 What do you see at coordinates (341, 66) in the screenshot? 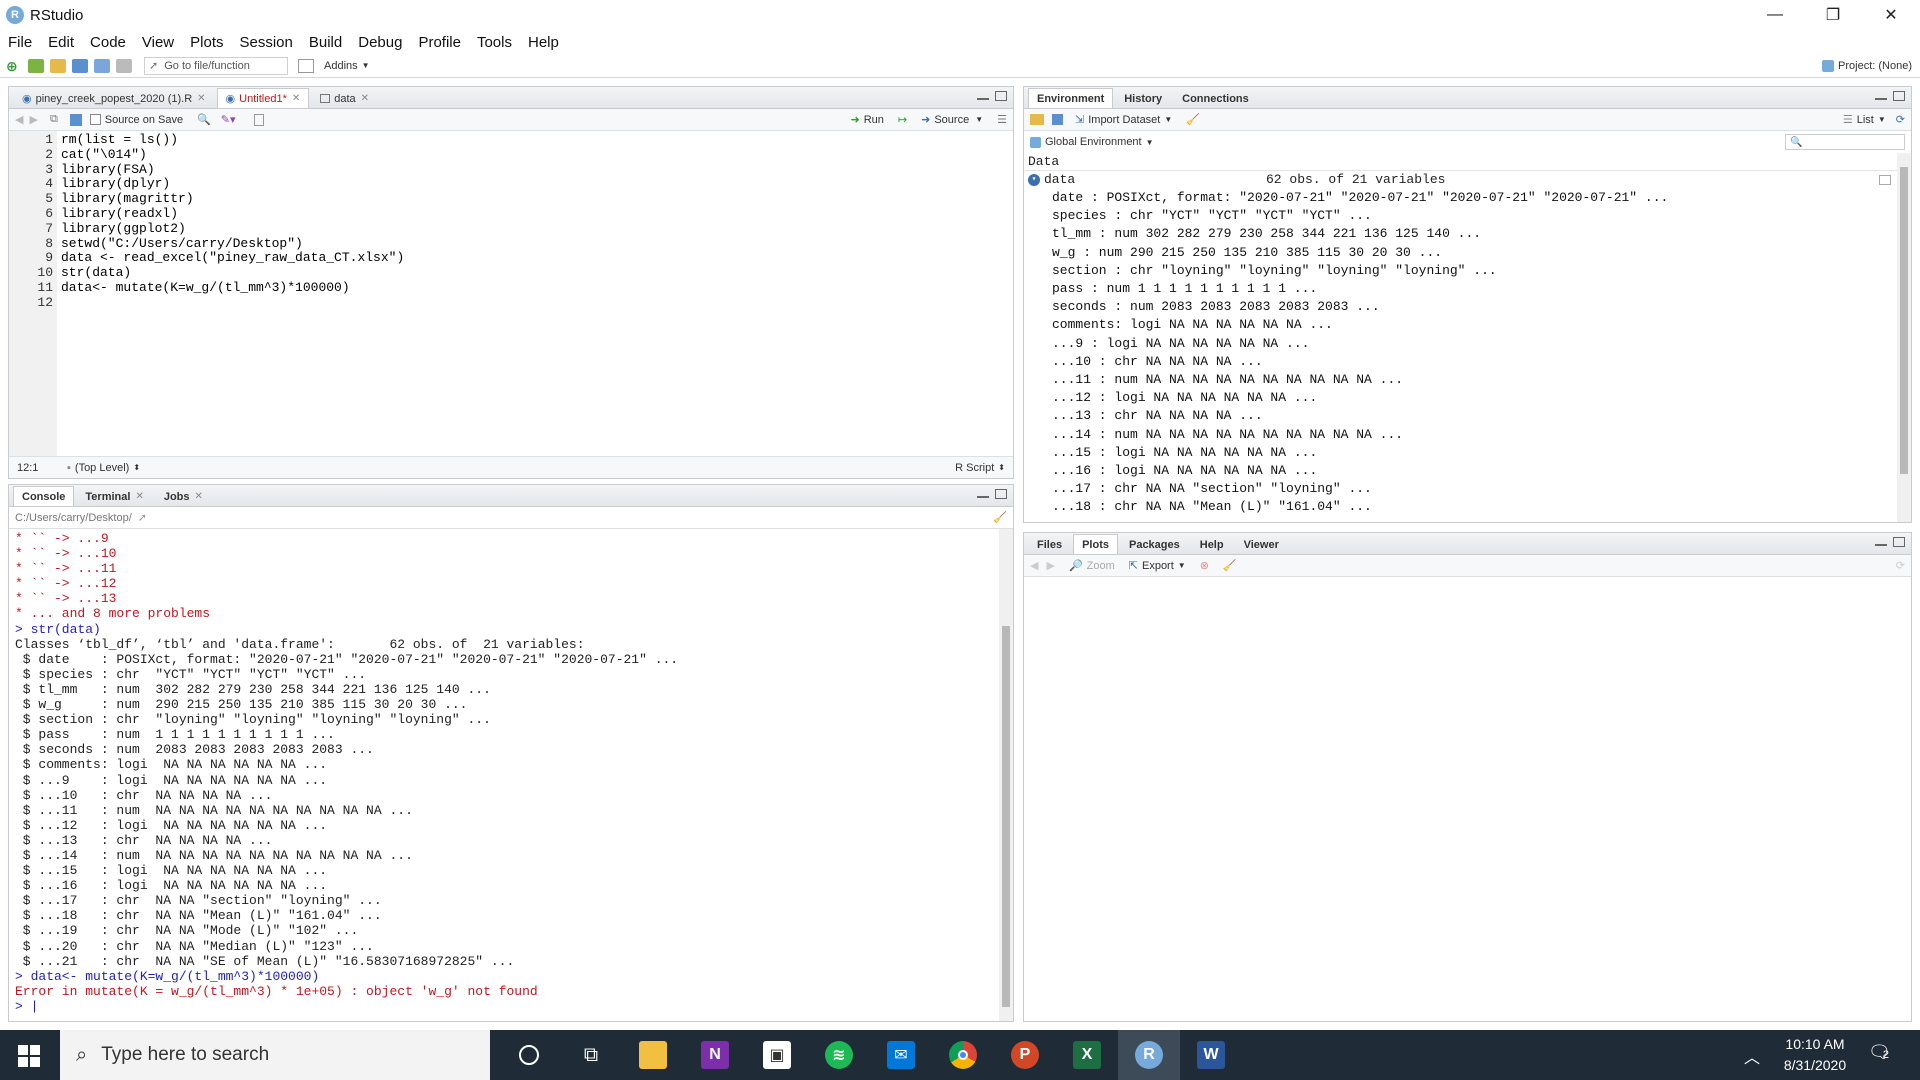
I see `addins-button: Addins` at bounding box center [341, 66].